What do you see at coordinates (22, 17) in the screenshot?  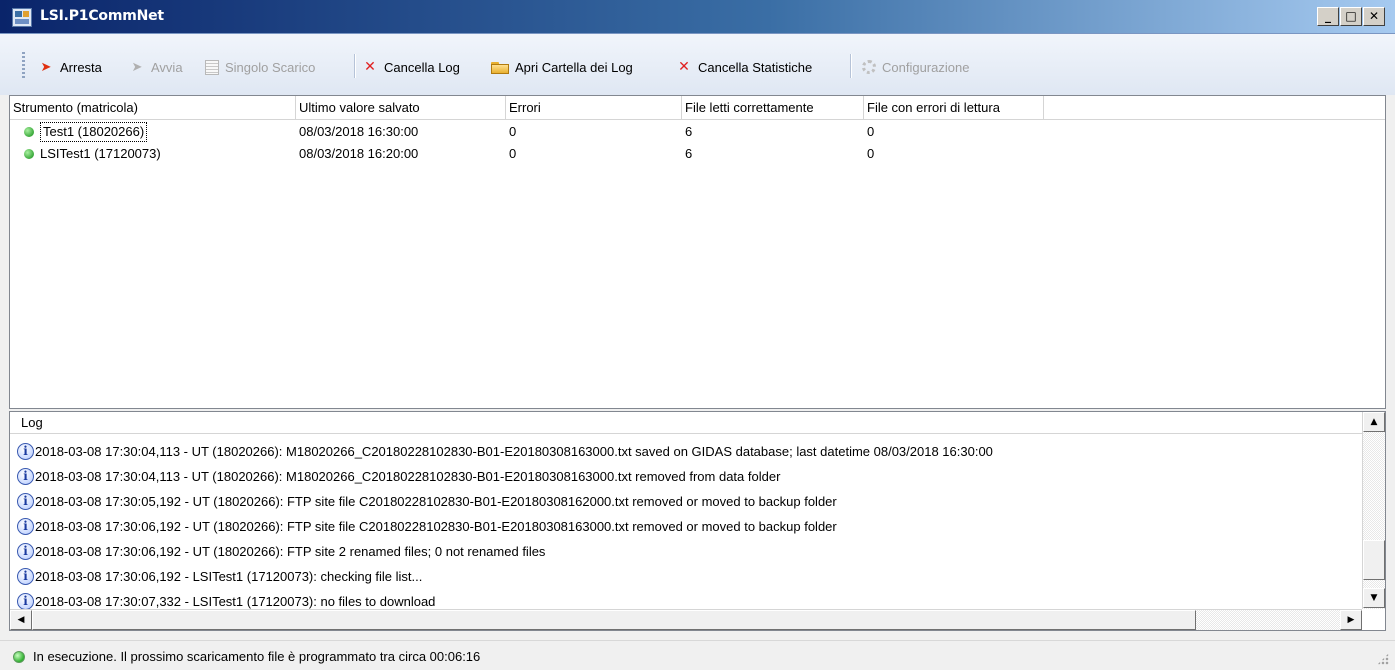 I see `app-icon` at bounding box center [22, 17].